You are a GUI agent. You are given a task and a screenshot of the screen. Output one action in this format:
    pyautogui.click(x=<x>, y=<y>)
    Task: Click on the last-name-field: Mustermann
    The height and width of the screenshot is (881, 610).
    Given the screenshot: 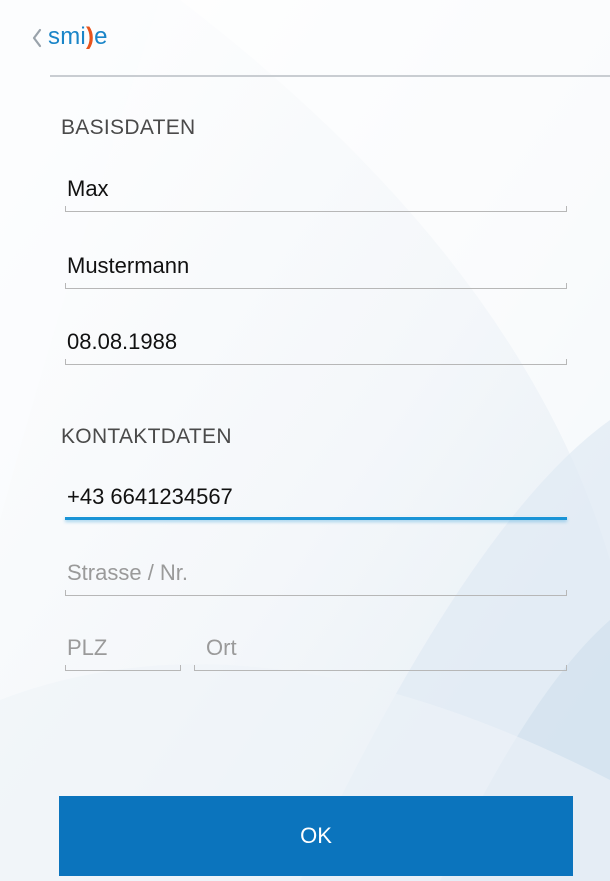 What is the action you would take?
    pyautogui.click(x=316, y=269)
    